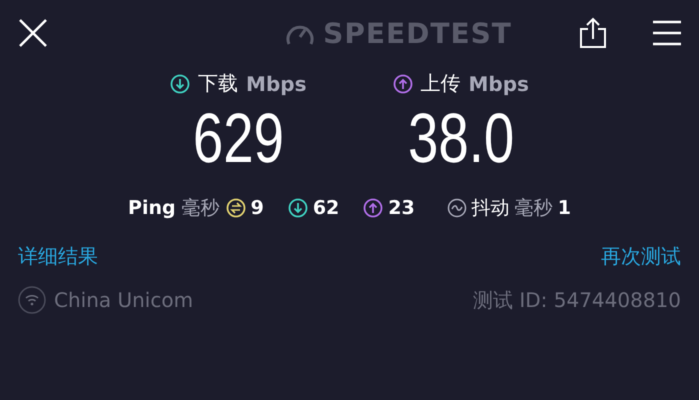  I want to click on app-logo-text: SPEEDTEST, so click(417, 33).